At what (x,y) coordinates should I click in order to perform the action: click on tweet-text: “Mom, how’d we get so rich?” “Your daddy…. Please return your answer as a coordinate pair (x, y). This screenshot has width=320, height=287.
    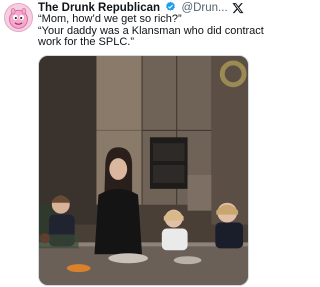
    Looking at the image, I should click on (151, 31).